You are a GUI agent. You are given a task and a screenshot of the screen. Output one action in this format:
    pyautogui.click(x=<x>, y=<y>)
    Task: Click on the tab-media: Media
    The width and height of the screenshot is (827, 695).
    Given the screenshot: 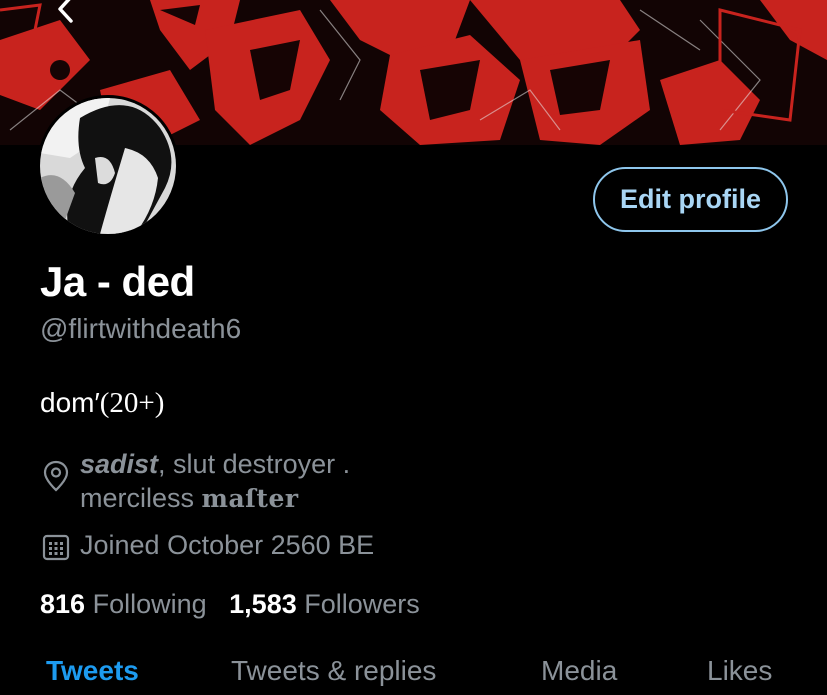 What is the action you would take?
    pyautogui.click(x=579, y=671)
    